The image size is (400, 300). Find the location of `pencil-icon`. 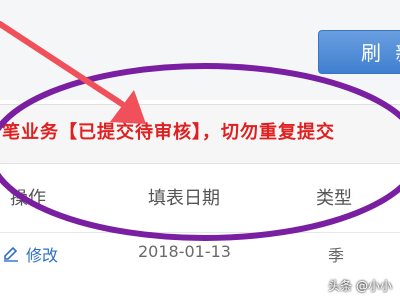

pencil-icon is located at coordinates (11, 254).